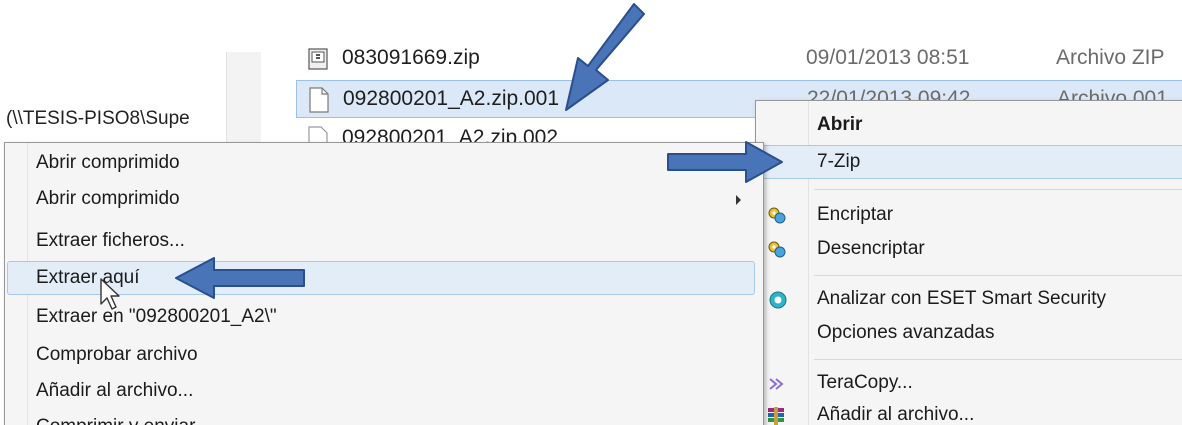  What do you see at coordinates (888, 57) in the screenshot?
I see `file-date: 09/01/2013 08:51` at bounding box center [888, 57].